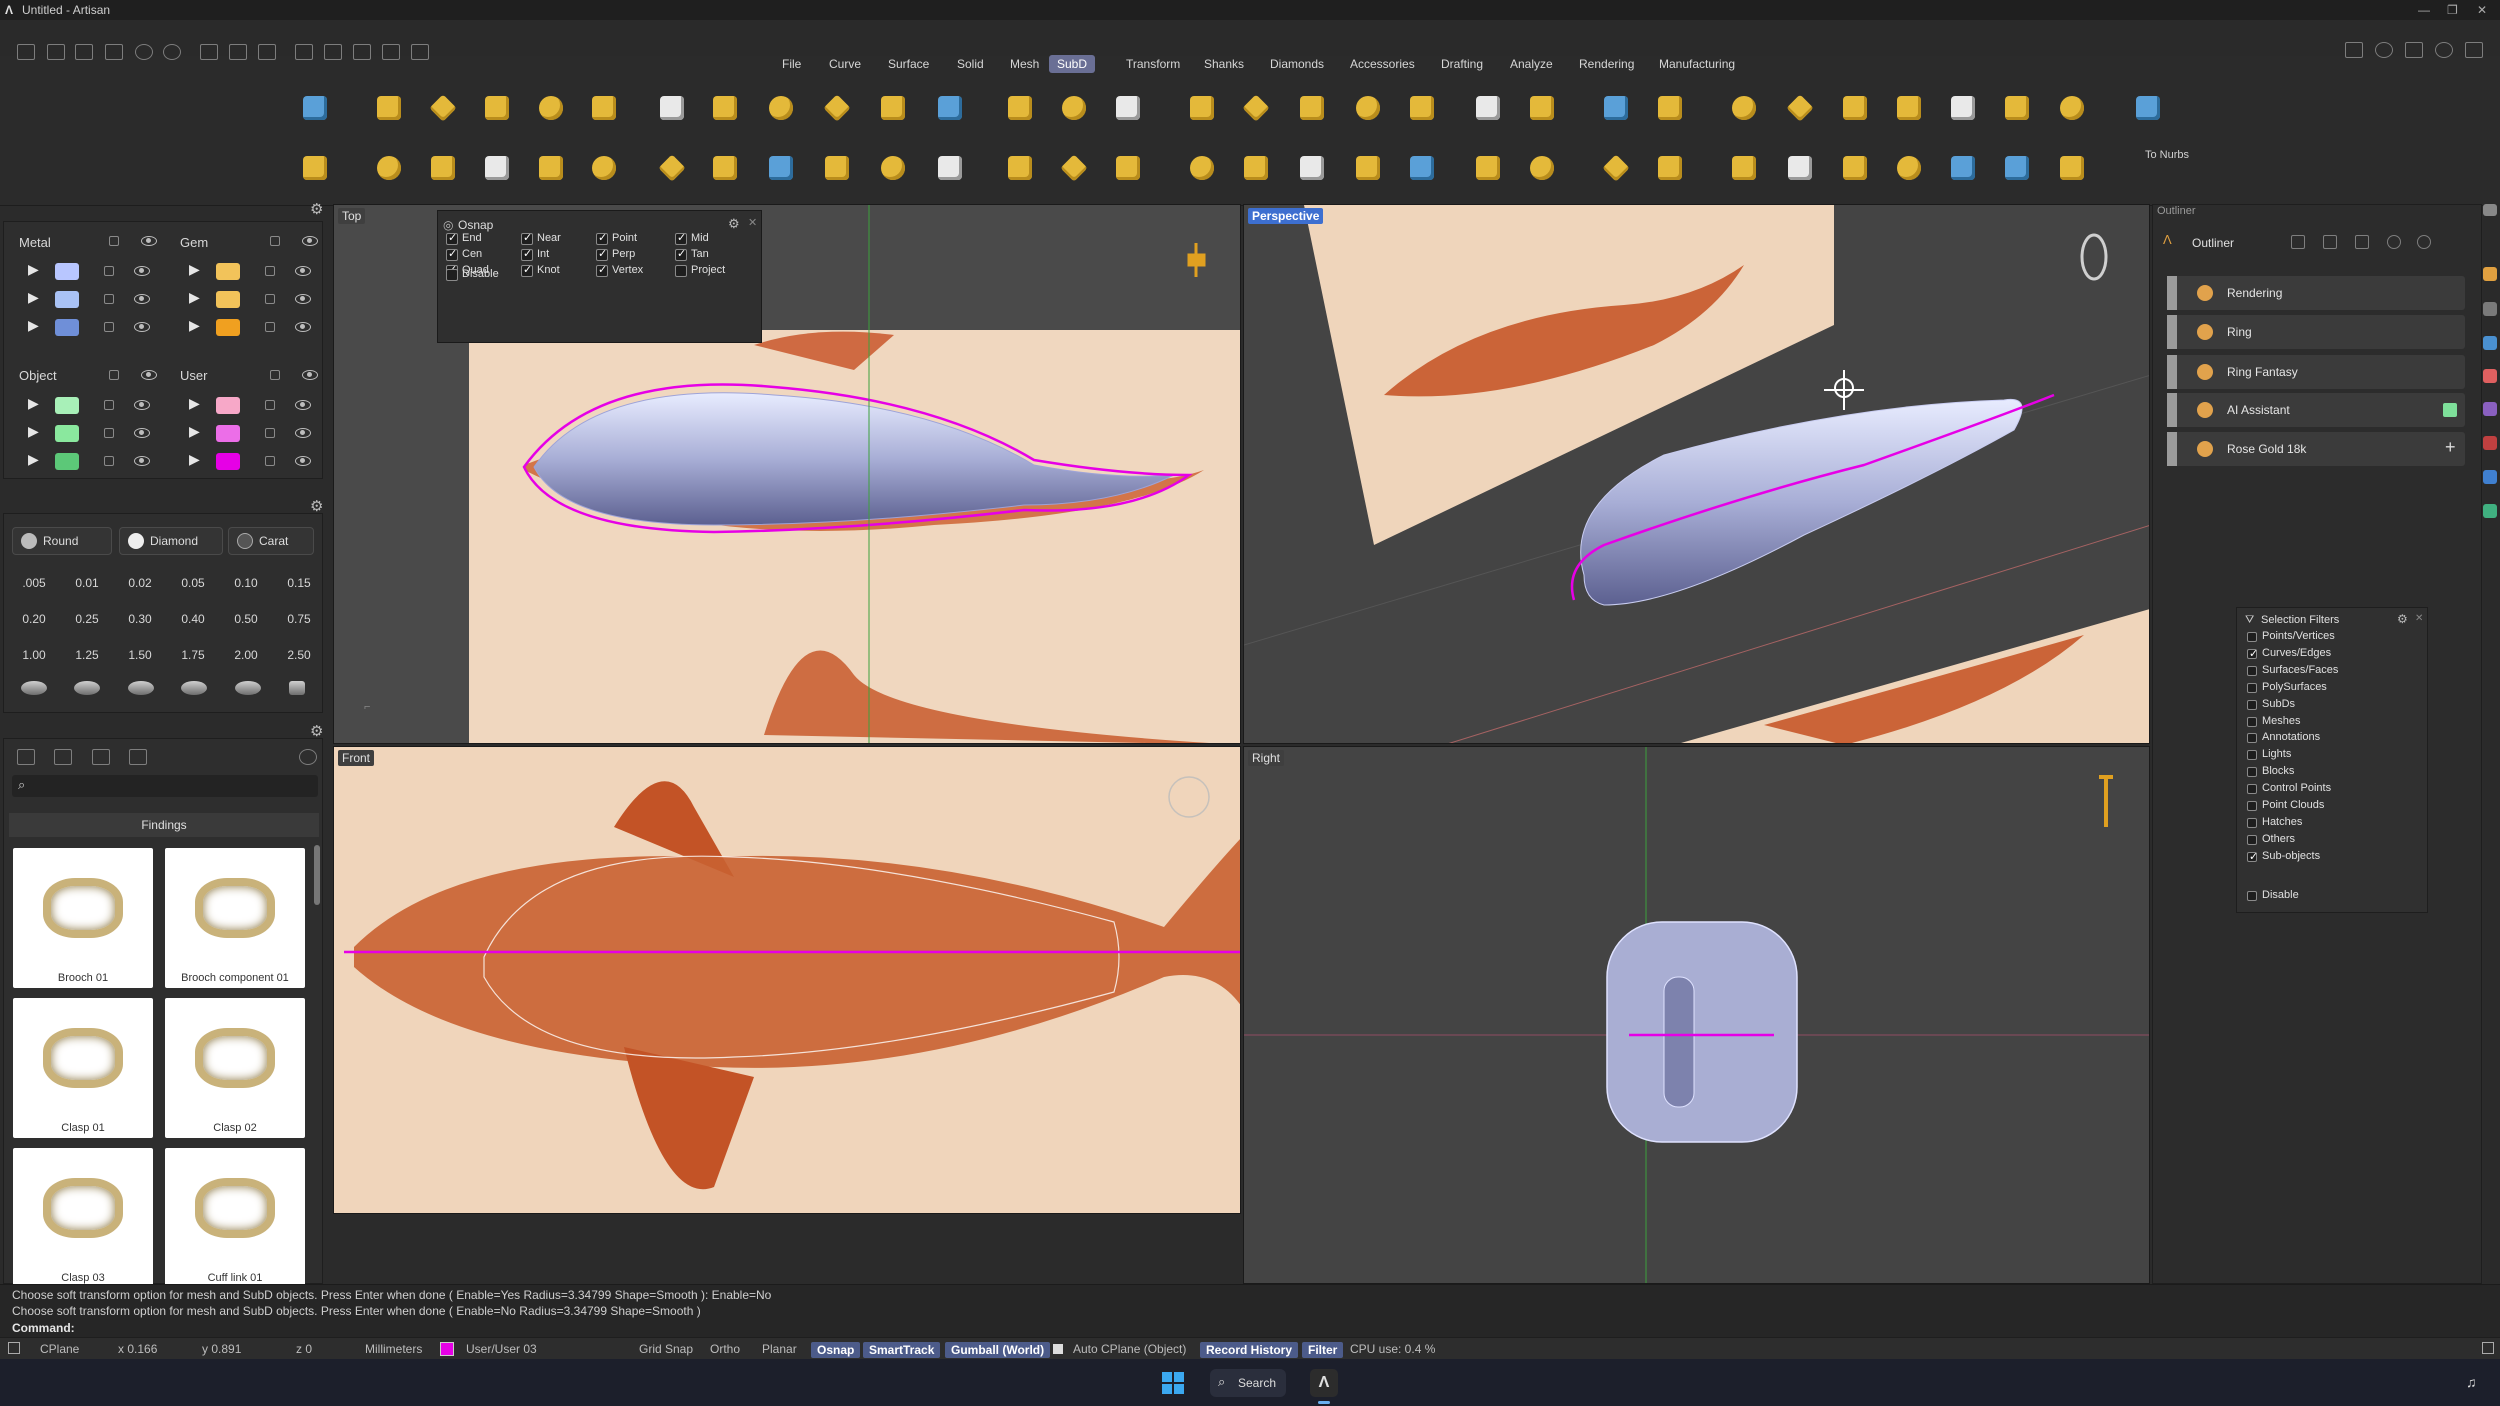 This screenshot has height=1406, width=2500. What do you see at coordinates (725, 1349) in the screenshot?
I see `status-ortho: Ortho` at bounding box center [725, 1349].